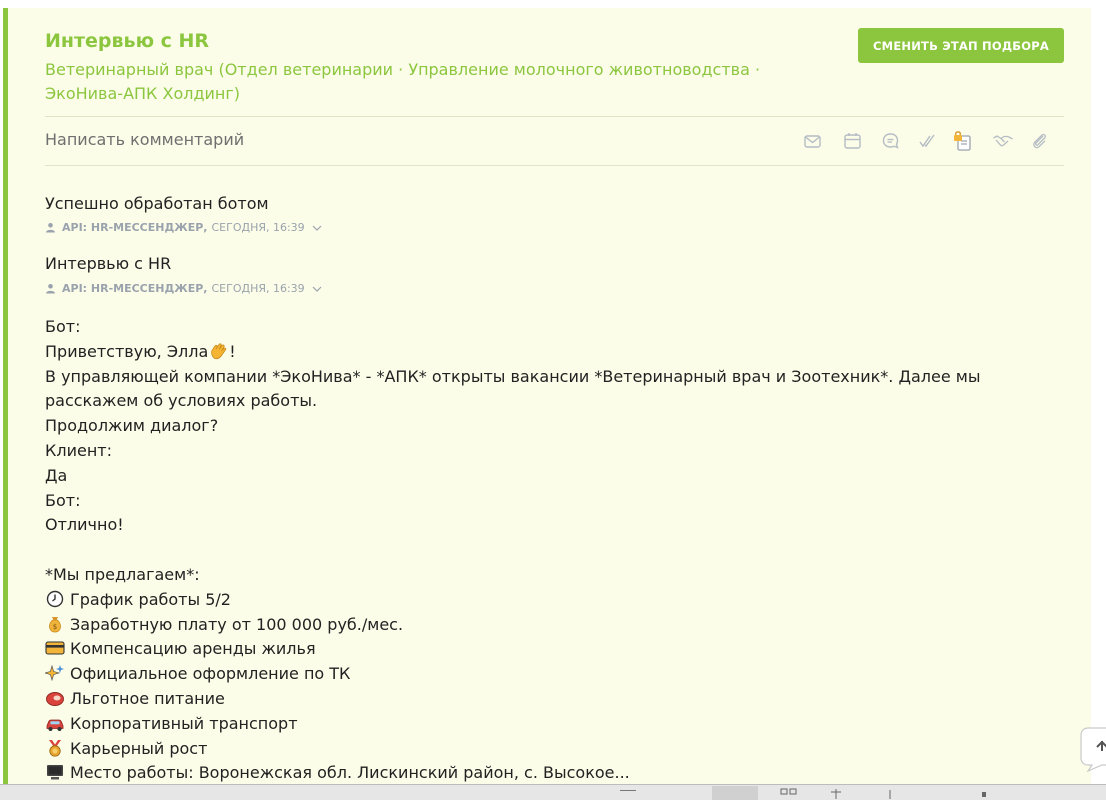  What do you see at coordinates (144, 139) in the screenshot?
I see `comment-input: Написать комментарий` at bounding box center [144, 139].